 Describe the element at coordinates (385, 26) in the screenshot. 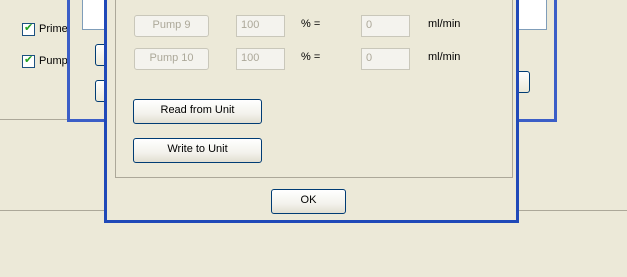

I see `pump-9-flow-field: 0` at that location.